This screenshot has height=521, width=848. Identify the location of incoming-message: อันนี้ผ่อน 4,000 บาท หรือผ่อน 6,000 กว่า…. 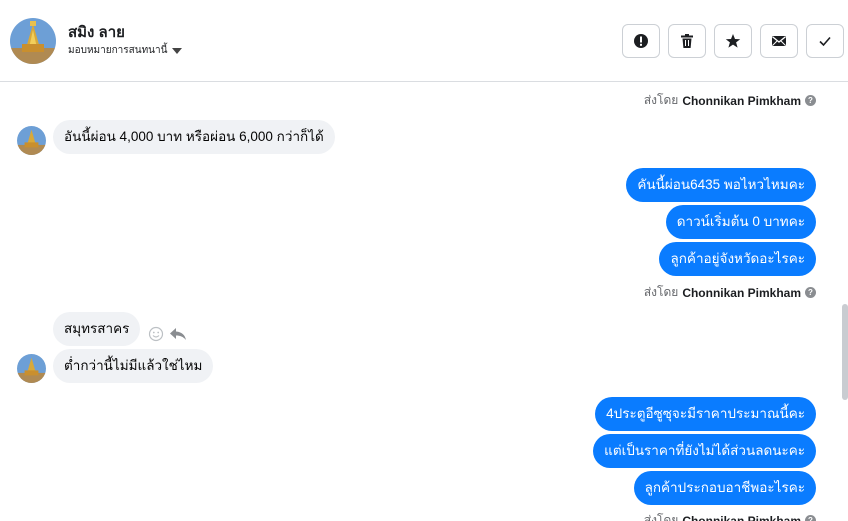
(194, 137).